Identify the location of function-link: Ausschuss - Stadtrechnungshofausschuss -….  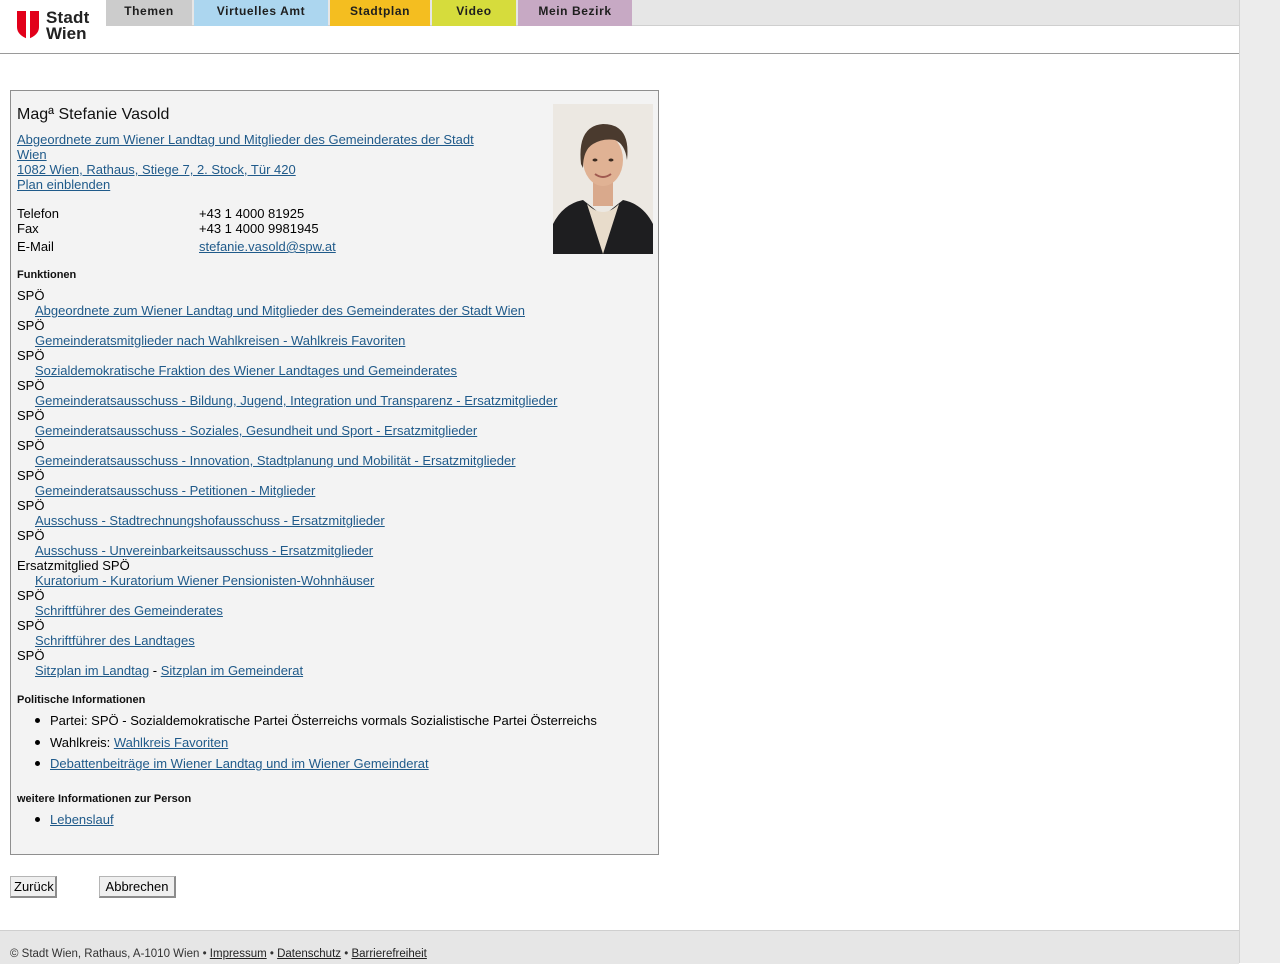
(210, 520).